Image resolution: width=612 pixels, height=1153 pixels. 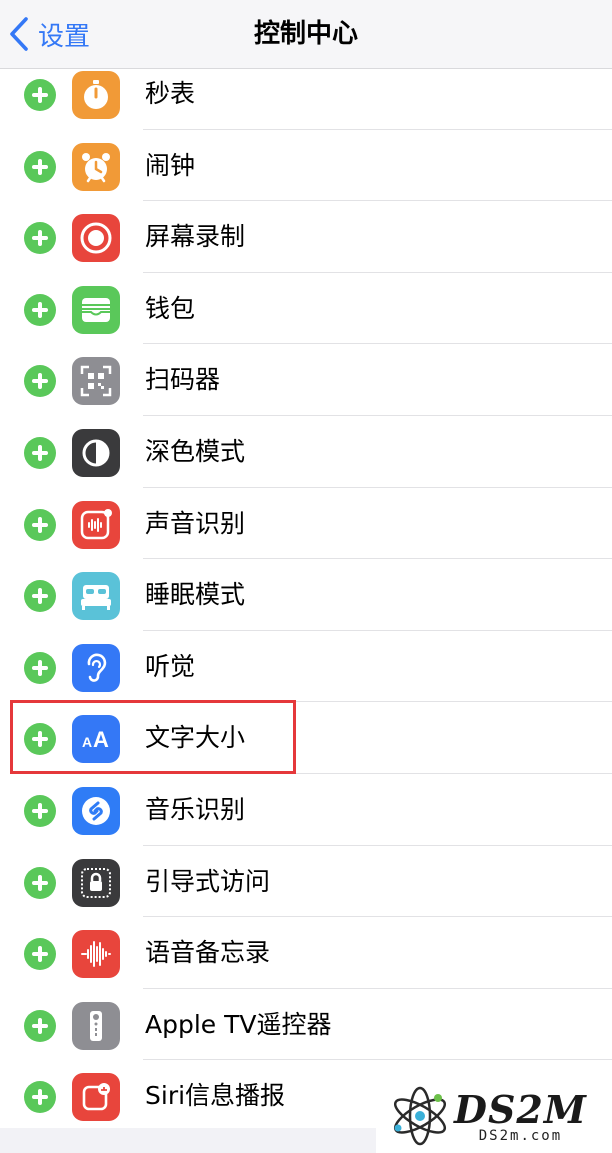 What do you see at coordinates (96, 381) in the screenshot?
I see `qr-scanner-icon` at bounding box center [96, 381].